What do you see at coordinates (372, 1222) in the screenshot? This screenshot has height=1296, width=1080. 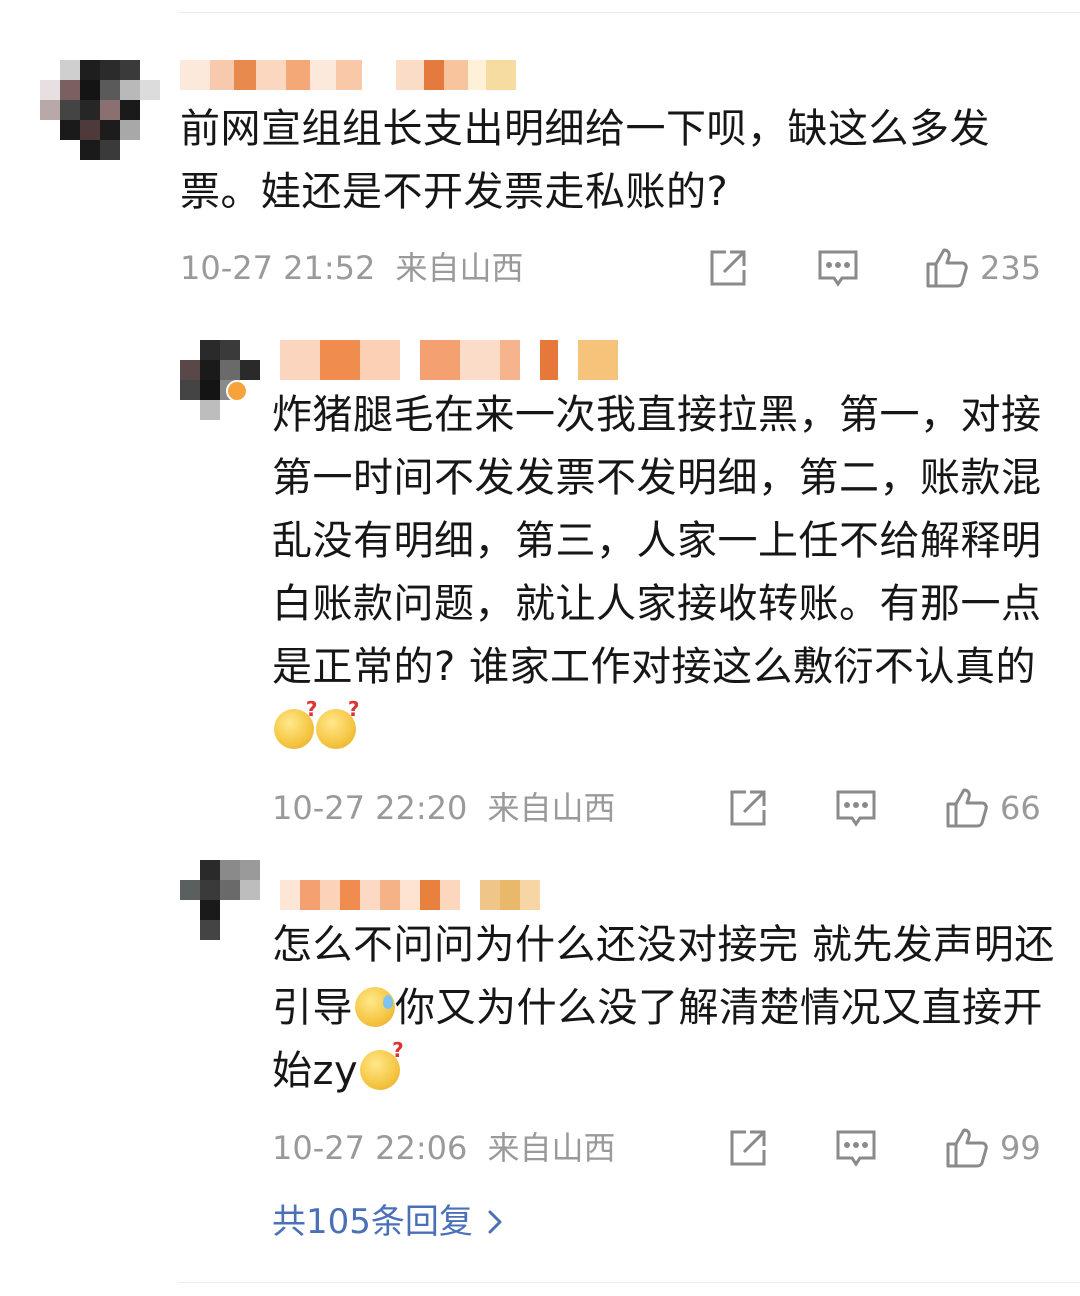 I see `more-replies-label: 共105条回复` at bounding box center [372, 1222].